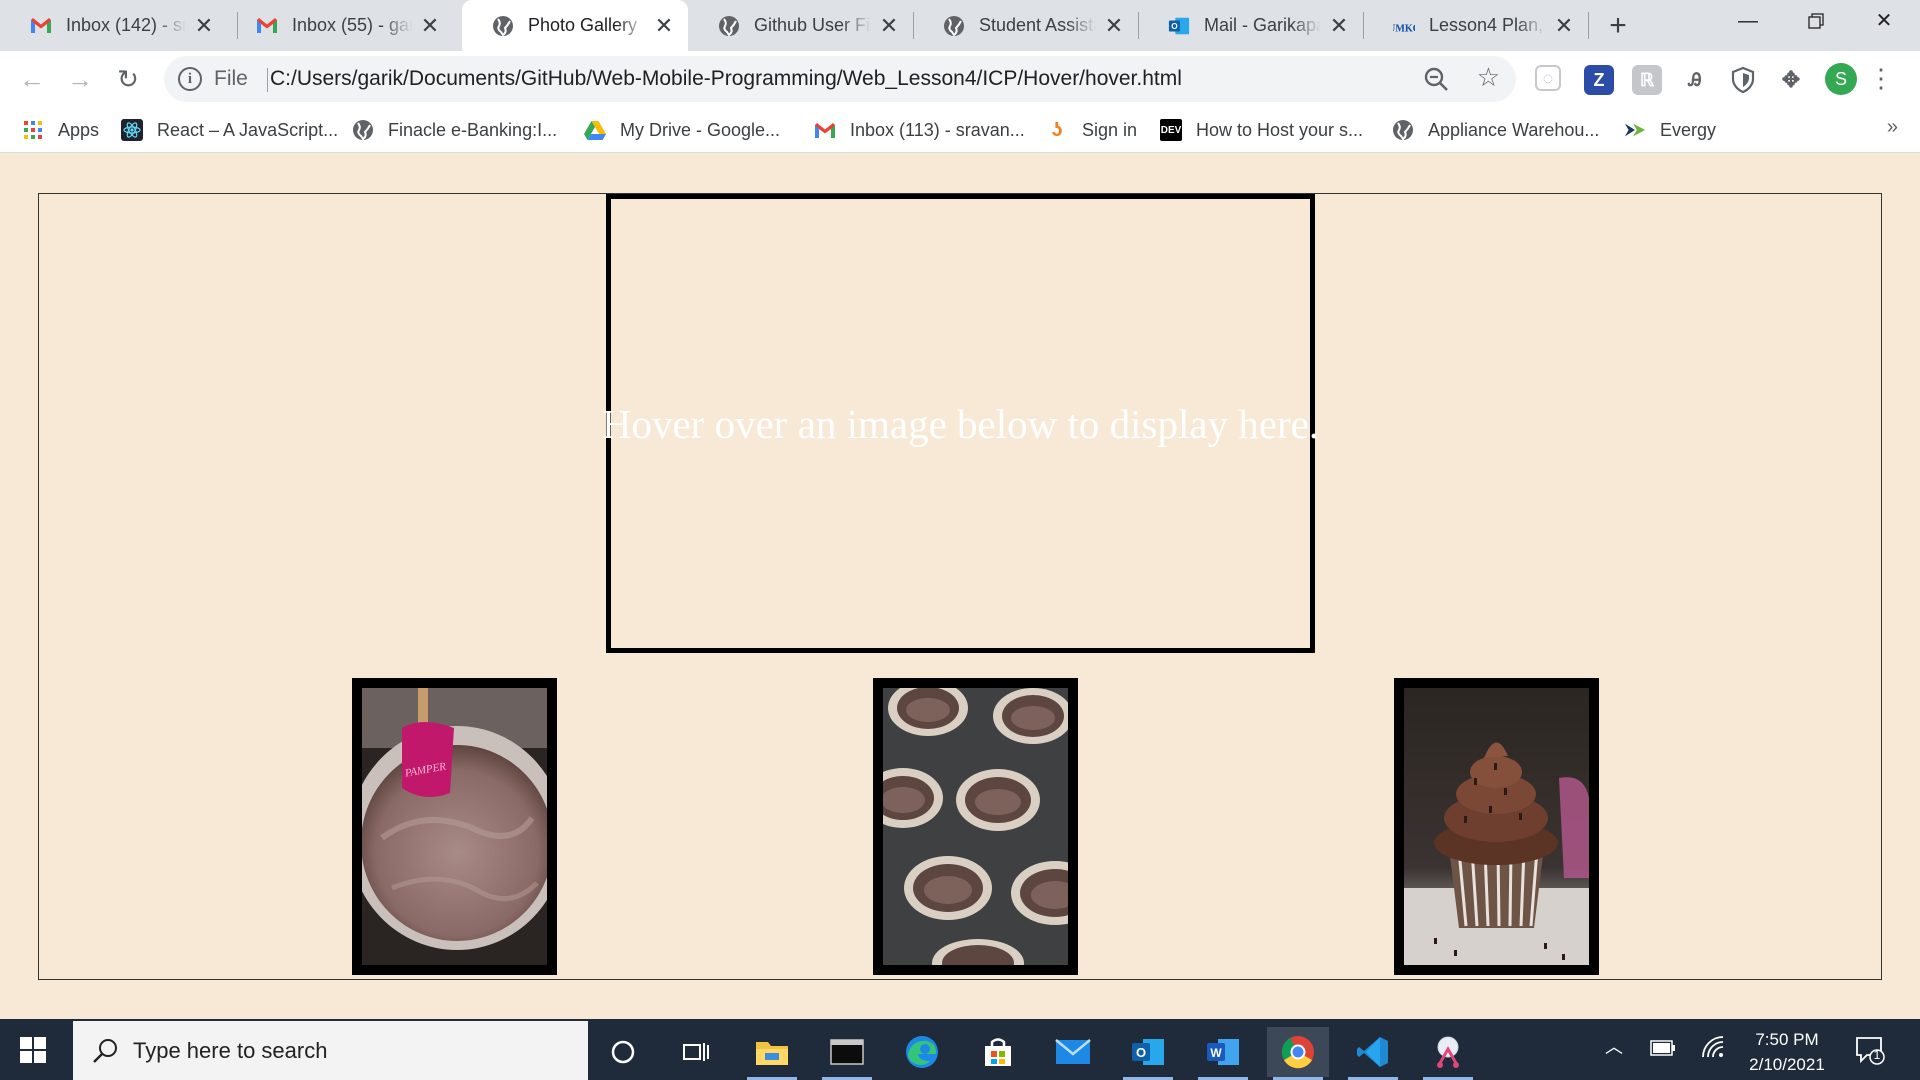  Describe the element at coordinates (128, 79) in the screenshot. I see `reload-button: ↻` at that location.